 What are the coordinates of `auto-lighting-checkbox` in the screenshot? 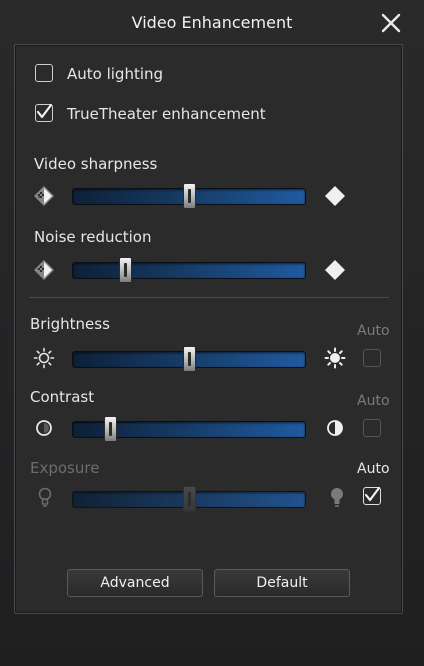 It's located at (44, 73).